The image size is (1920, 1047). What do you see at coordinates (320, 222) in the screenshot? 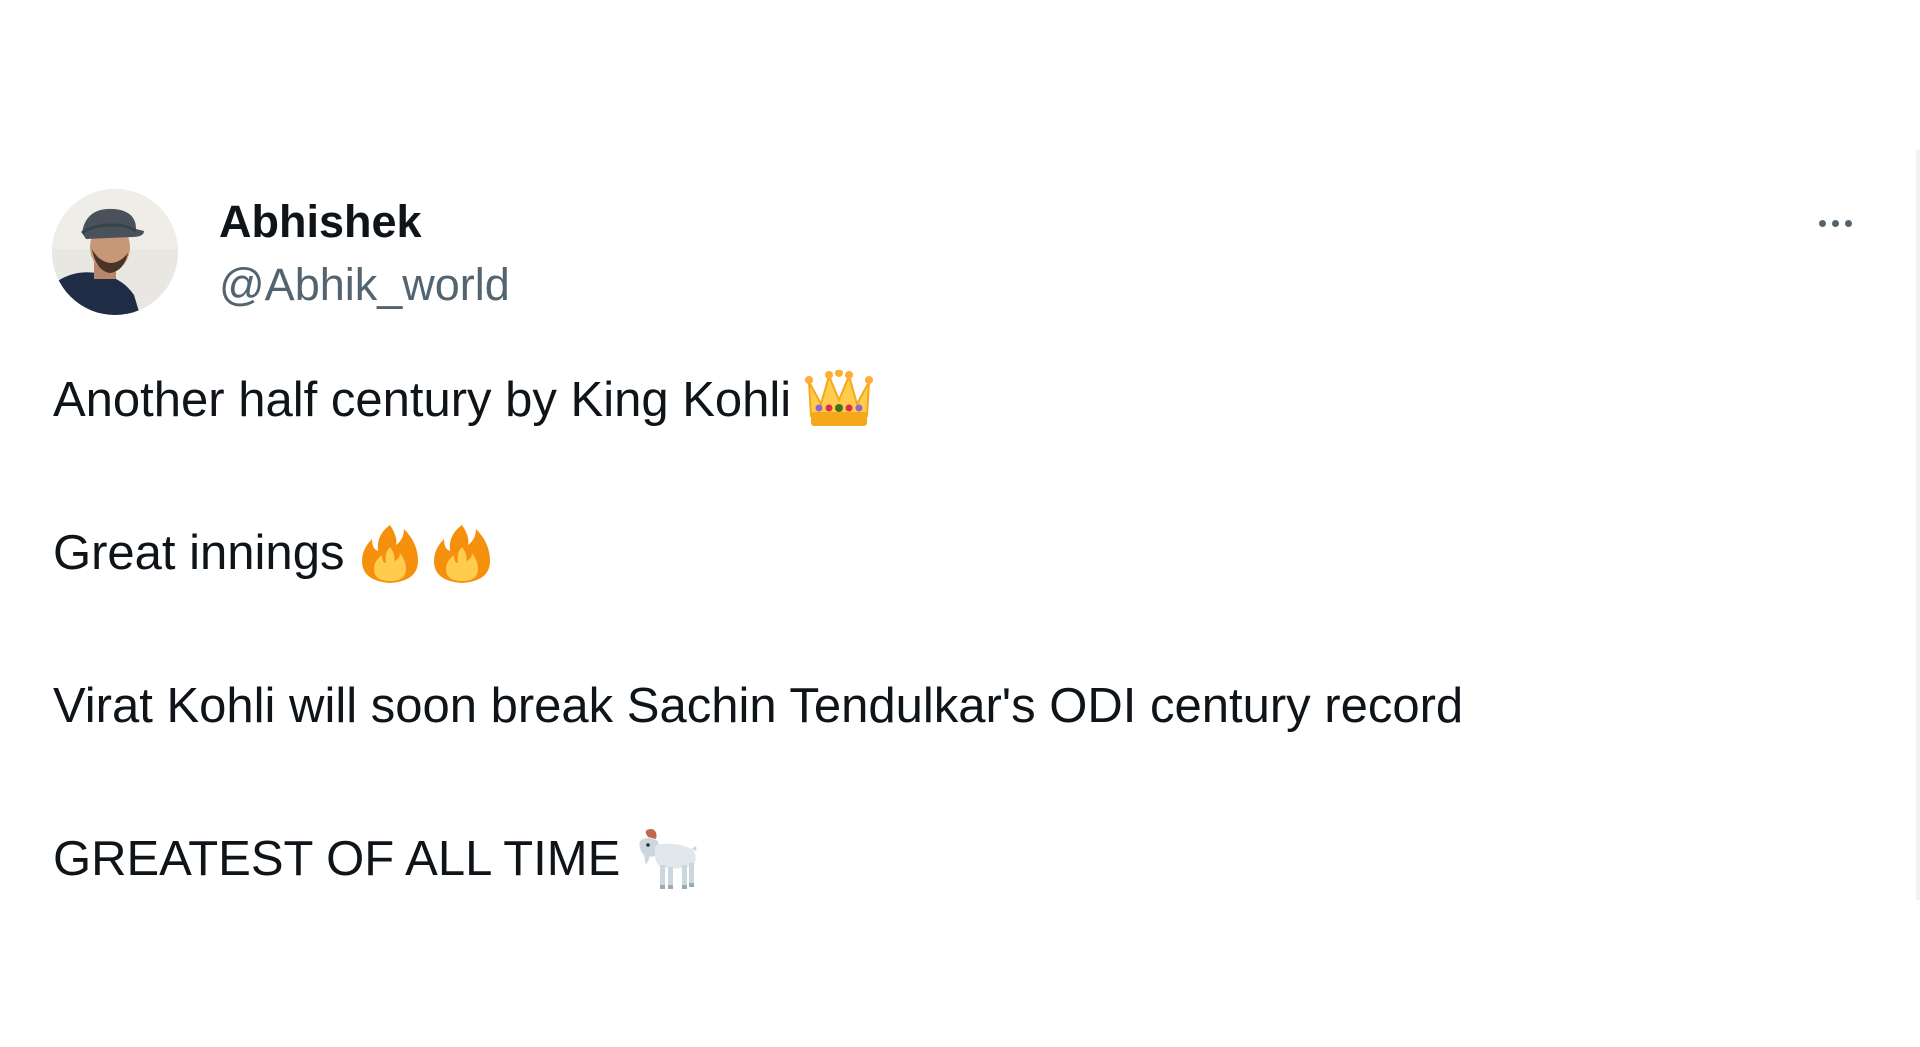
I see `author-display-name: Abhishek` at bounding box center [320, 222].